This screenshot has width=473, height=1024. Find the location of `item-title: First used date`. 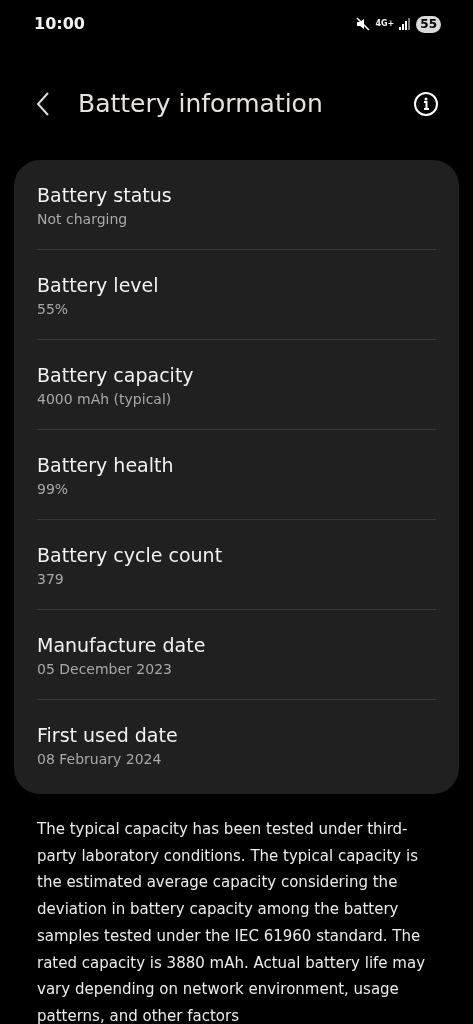

item-title: First used date is located at coordinates (108, 735).